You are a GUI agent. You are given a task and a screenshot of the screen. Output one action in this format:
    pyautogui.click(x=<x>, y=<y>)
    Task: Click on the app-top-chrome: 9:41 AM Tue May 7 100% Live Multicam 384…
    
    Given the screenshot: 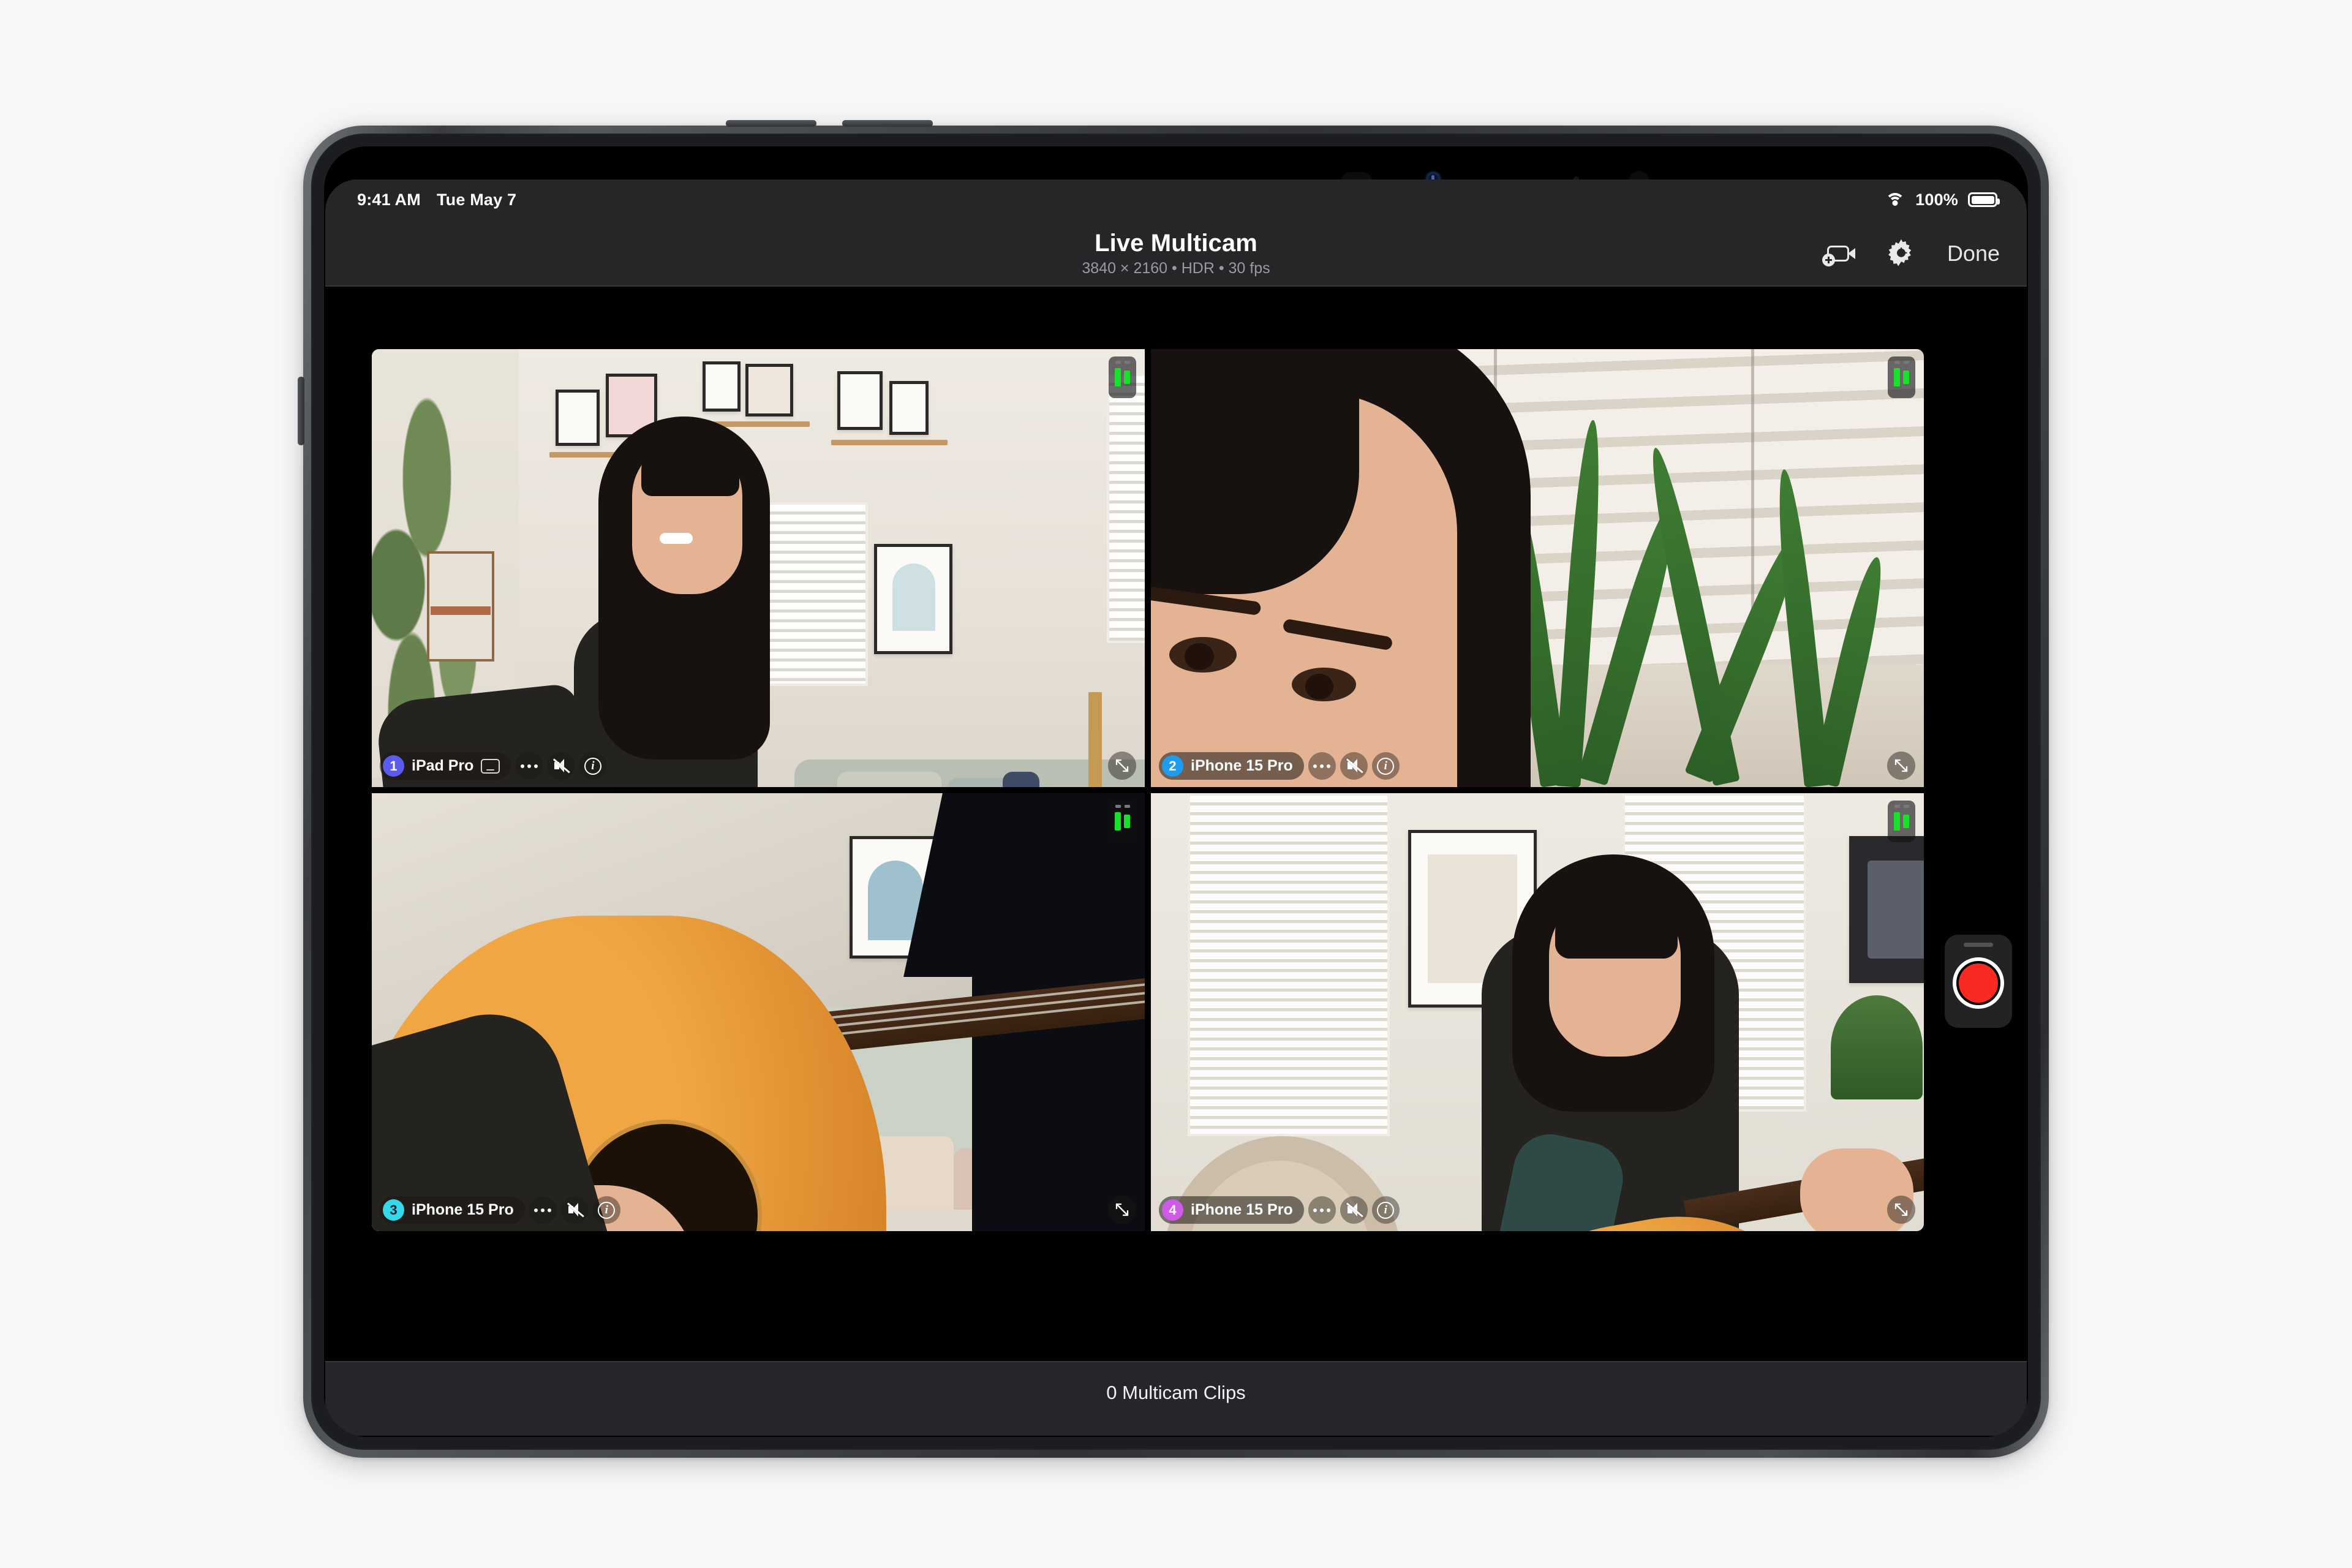 What is the action you would take?
    pyautogui.click(x=1176, y=233)
    